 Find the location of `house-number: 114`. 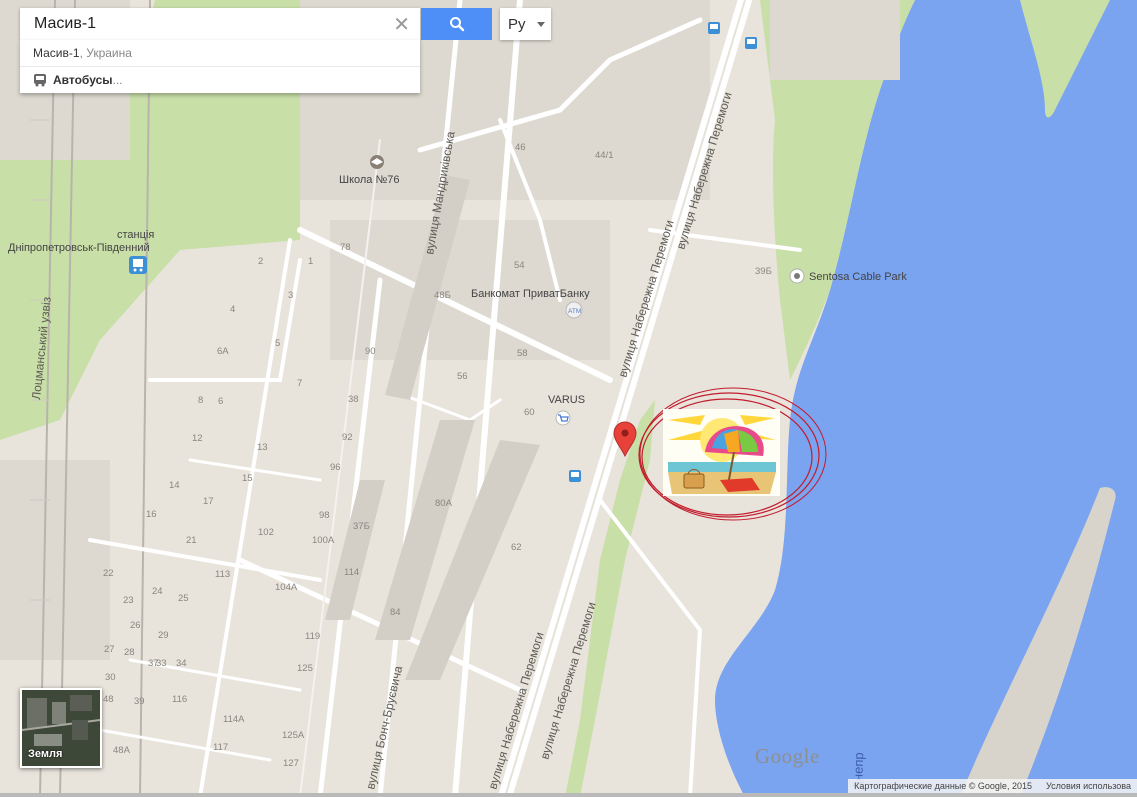

house-number: 114 is located at coordinates (351, 572).